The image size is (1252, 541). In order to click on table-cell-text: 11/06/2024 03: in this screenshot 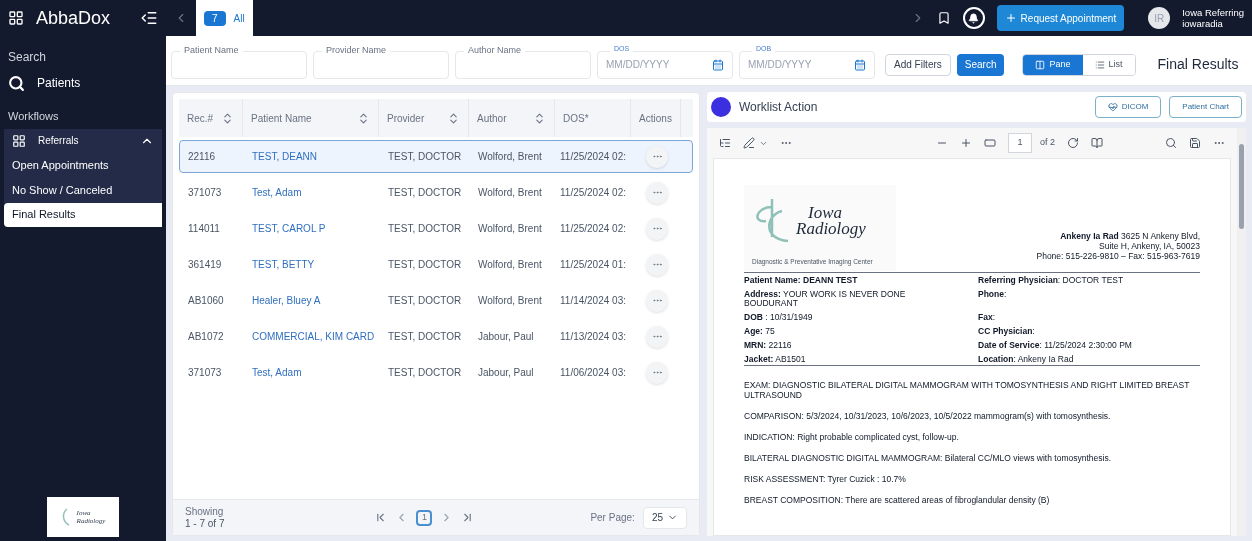, I will do `click(593, 373)`.